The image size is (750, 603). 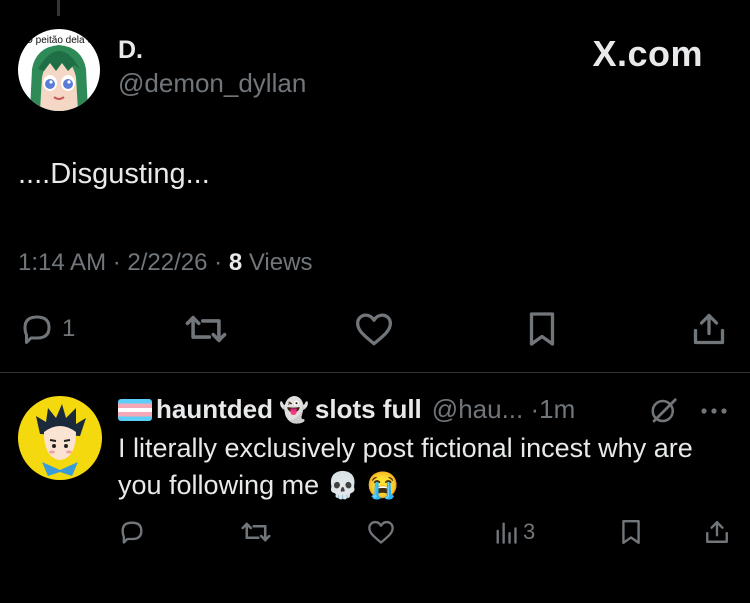 I want to click on share-button, so click(x=709, y=329).